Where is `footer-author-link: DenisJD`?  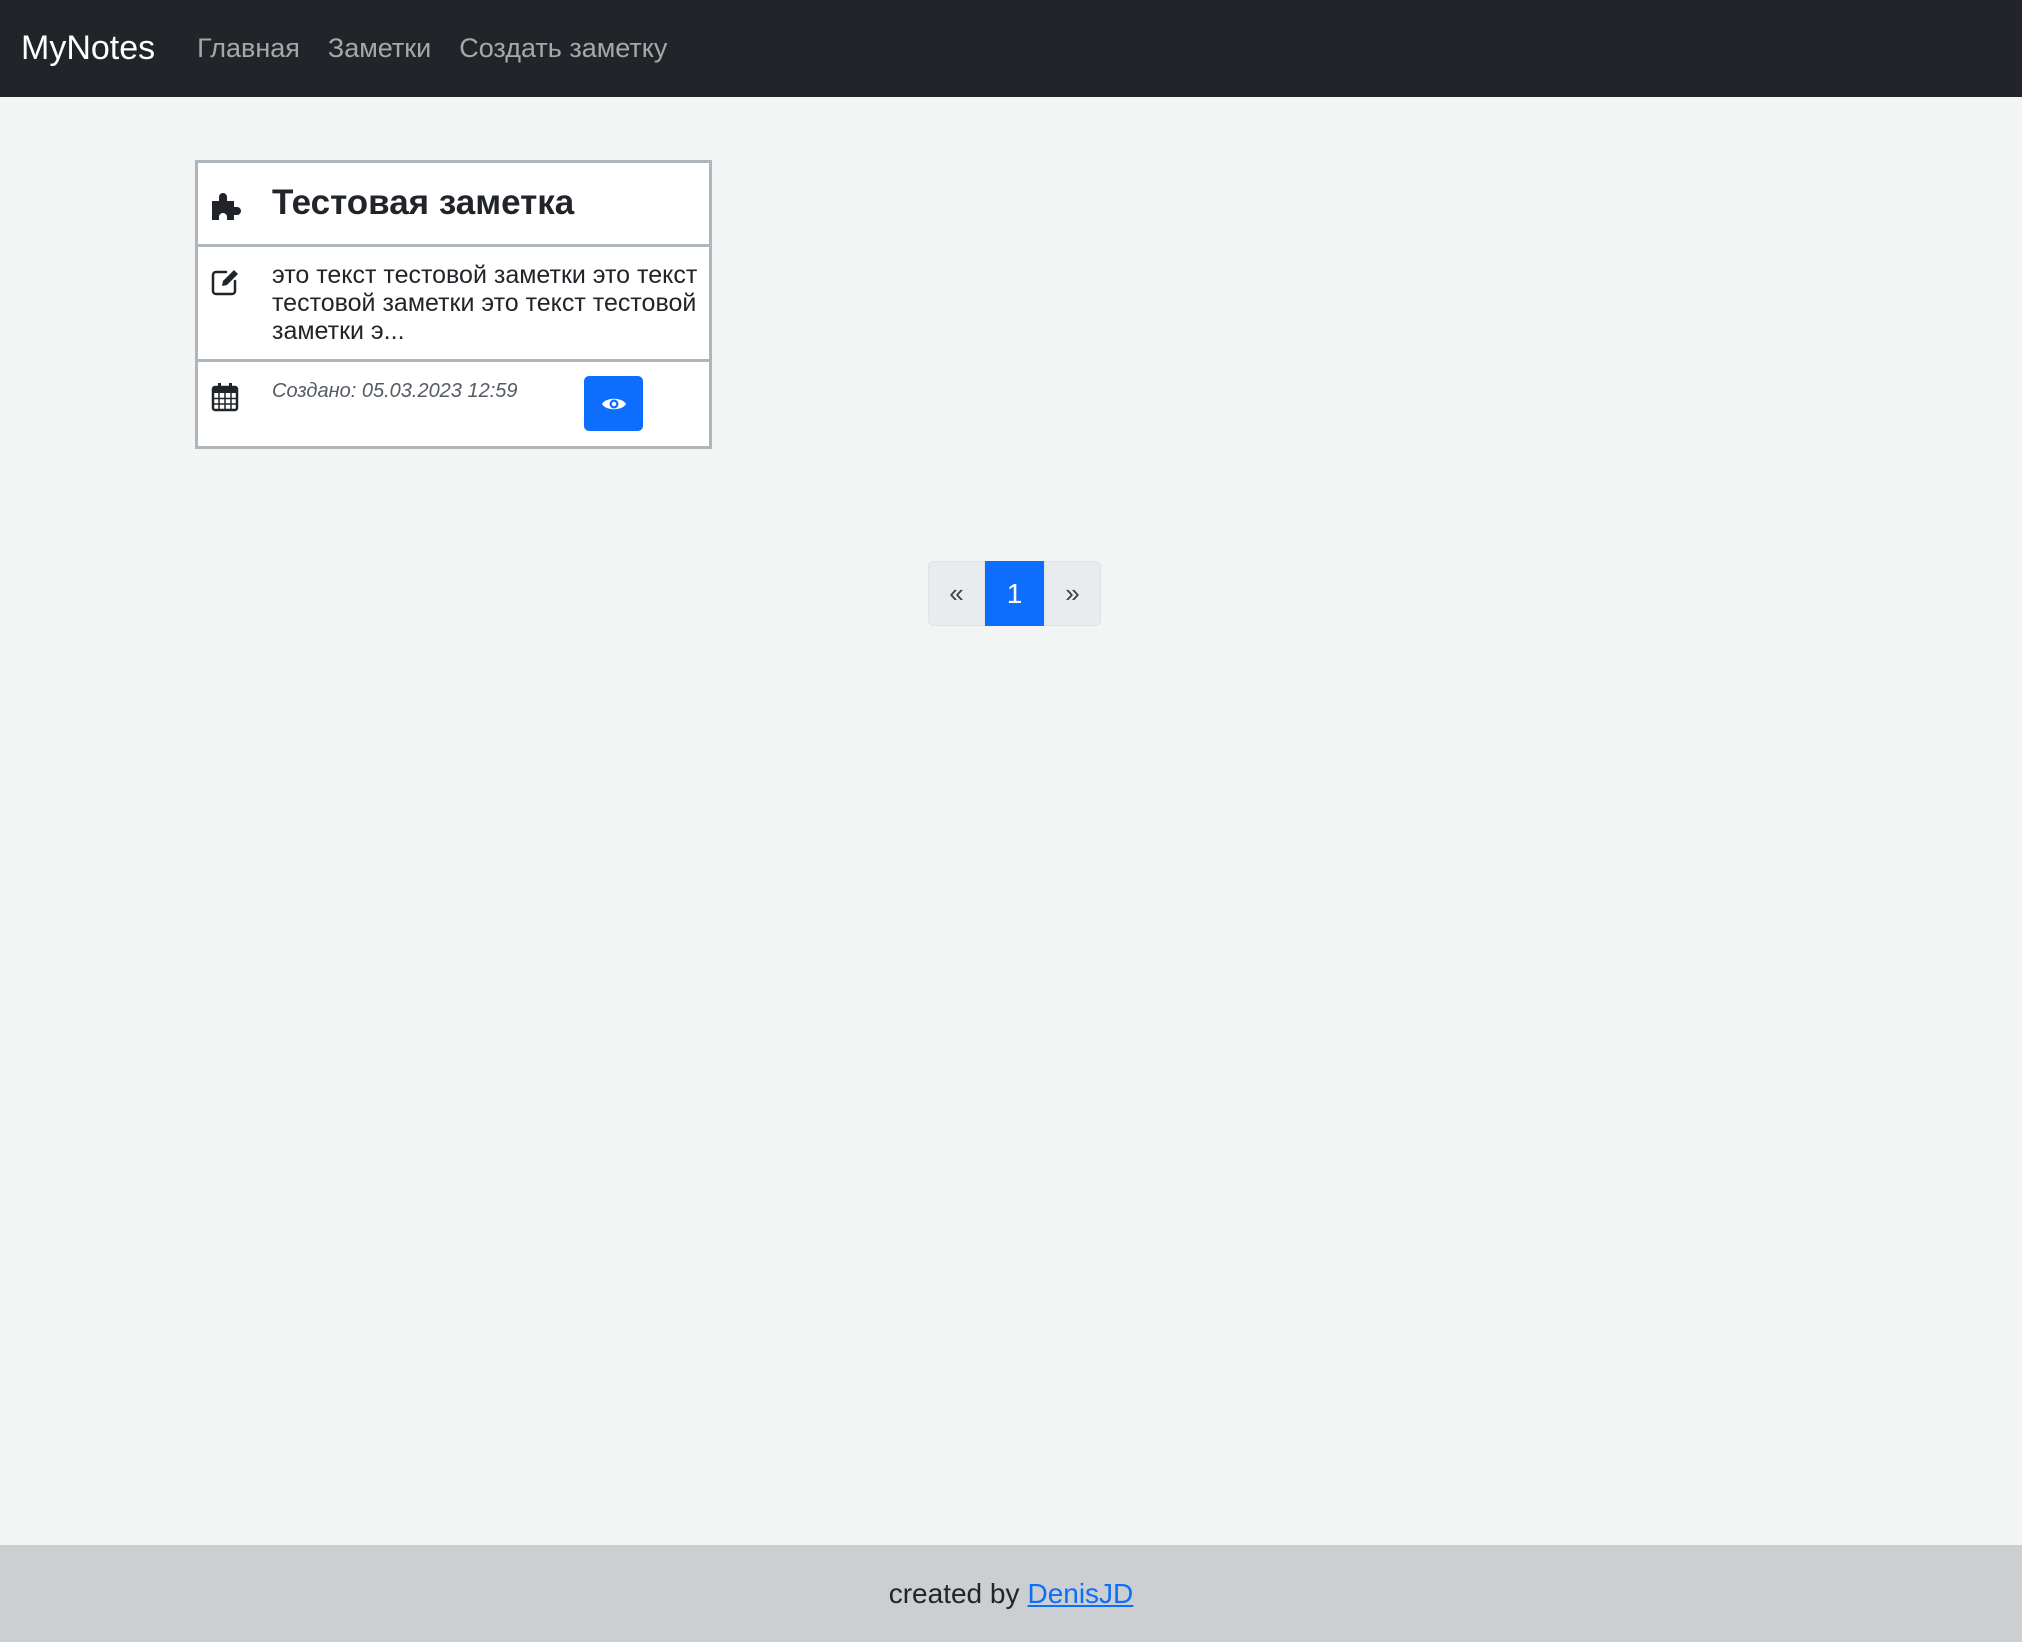 footer-author-link: DenisJD is located at coordinates (1080, 1594).